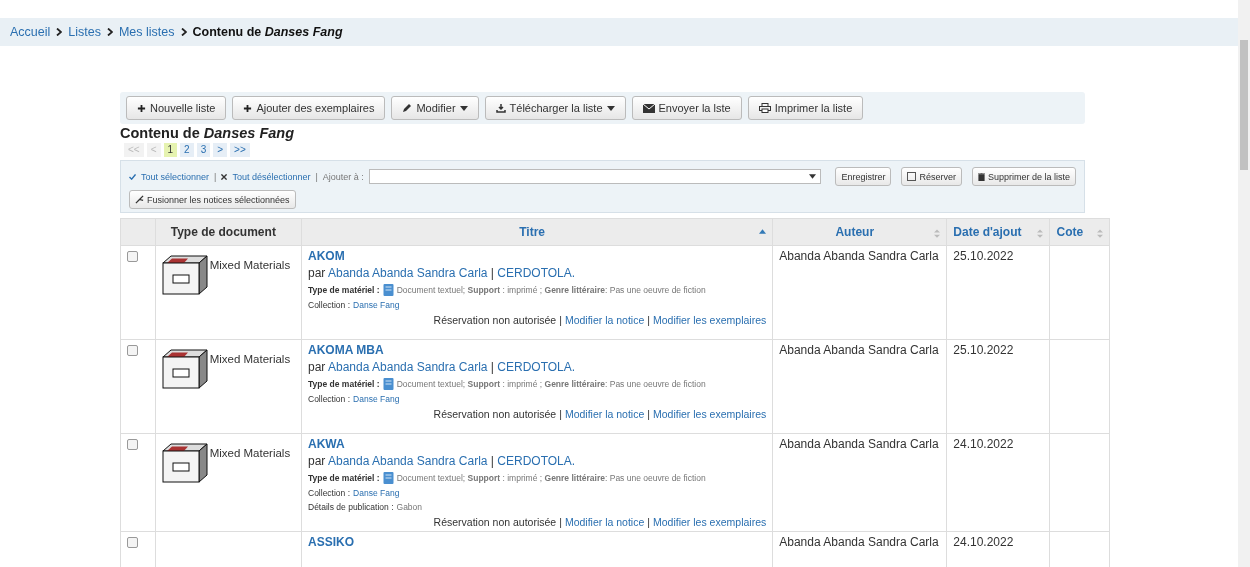 The width and height of the screenshot is (1250, 567). Describe the element at coordinates (805, 108) in the screenshot. I see `toolbar-button: Imprimer la liste` at that location.